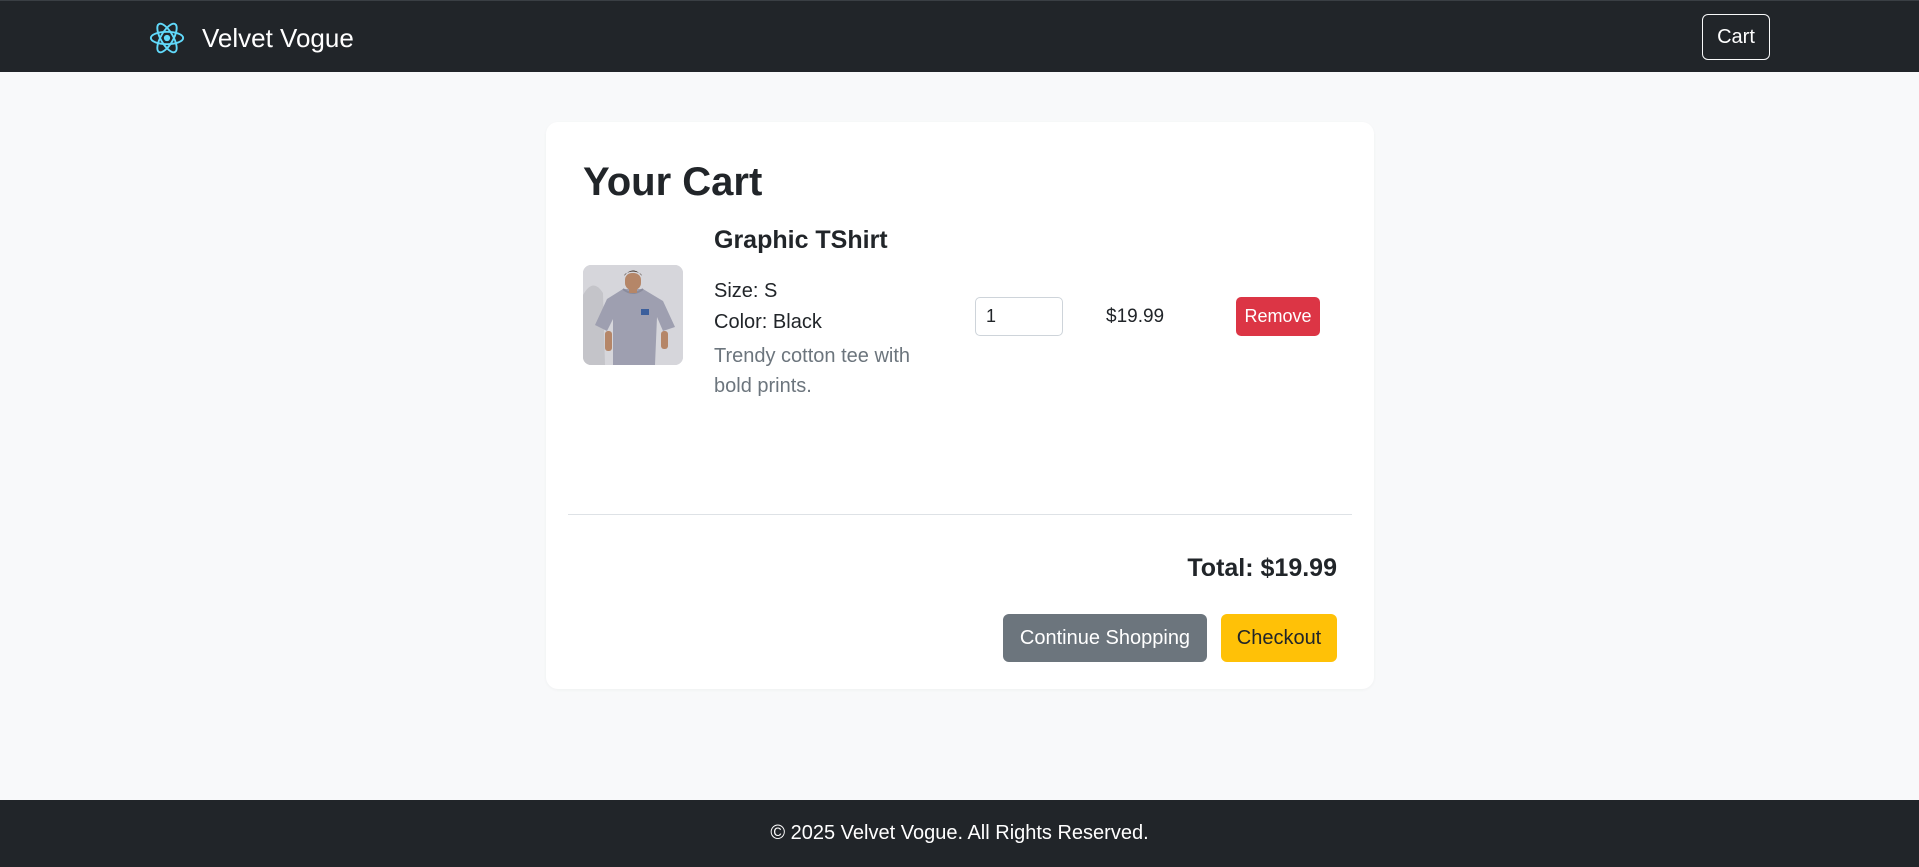 This screenshot has height=867, width=1919. I want to click on brand-link: Velvet Vogue, so click(251, 38).